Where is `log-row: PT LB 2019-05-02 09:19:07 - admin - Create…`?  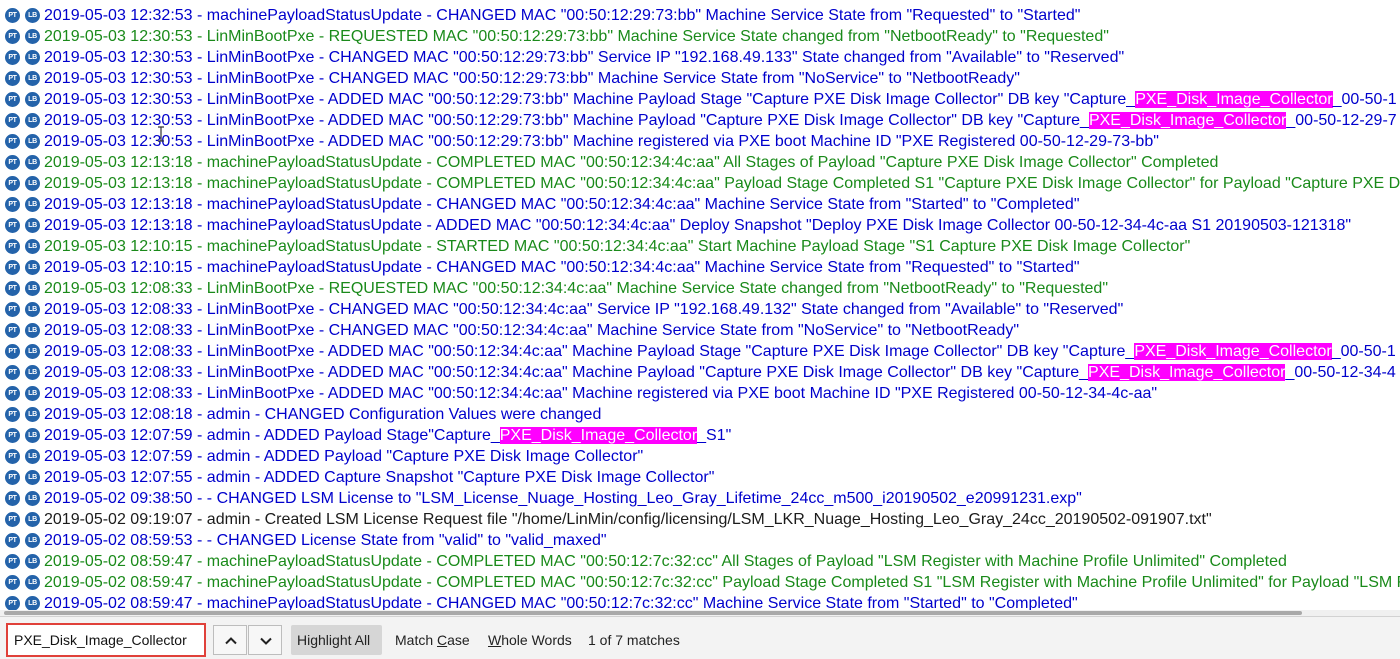
log-row: PT LB 2019-05-02 09:19:07 - admin - Create… is located at coordinates (700, 519).